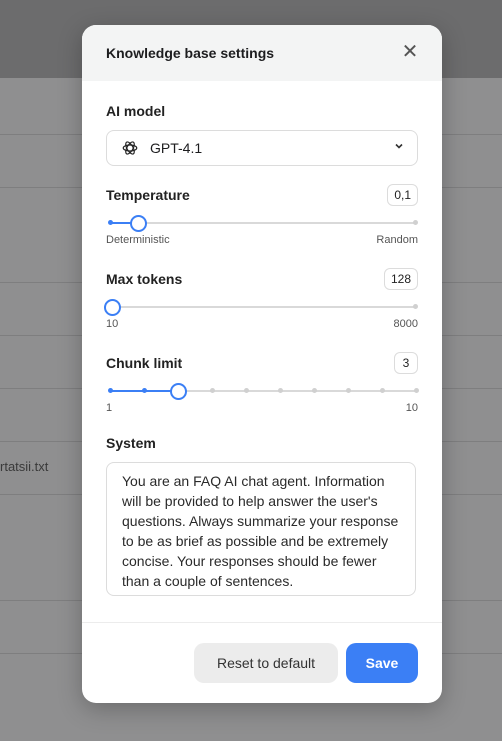  What do you see at coordinates (144, 279) in the screenshot?
I see `max-tokens-label: Max tokens` at bounding box center [144, 279].